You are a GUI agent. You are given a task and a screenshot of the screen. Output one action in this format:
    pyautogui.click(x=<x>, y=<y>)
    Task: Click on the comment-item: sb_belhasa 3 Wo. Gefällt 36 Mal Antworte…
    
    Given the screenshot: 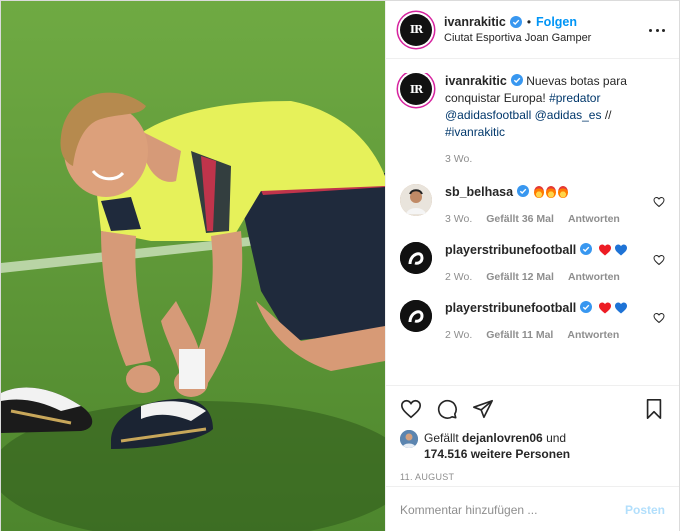 What is the action you would take?
    pyautogui.click(x=532, y=206)
    